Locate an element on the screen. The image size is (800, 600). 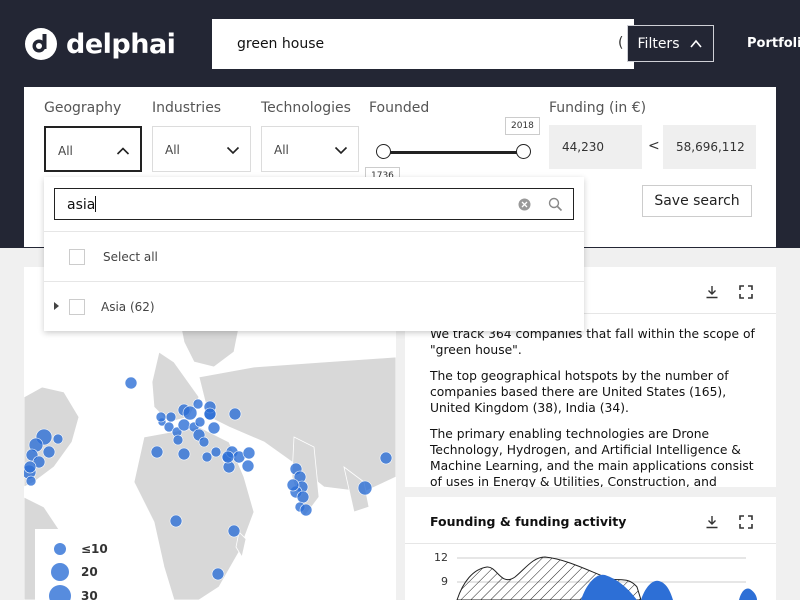
filters-button: Filters is located at coordinates (670, 43).